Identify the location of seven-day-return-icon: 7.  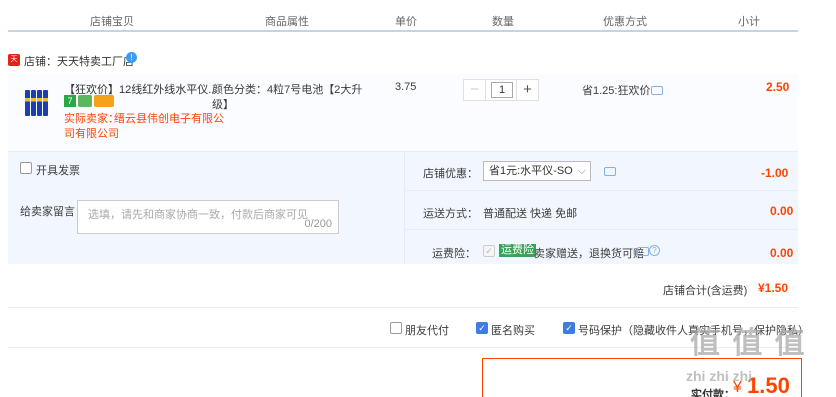
(70, 101).